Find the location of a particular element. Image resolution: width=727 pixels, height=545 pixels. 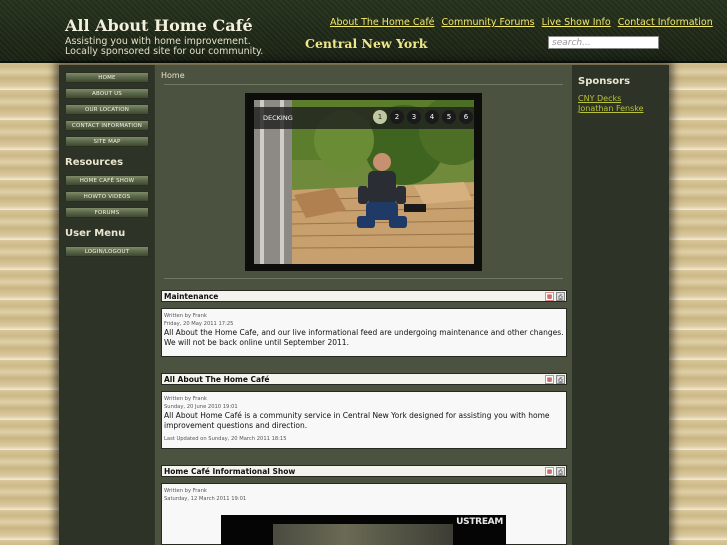

ustream-logo: USTREAM is located at coordinates (479, 522).